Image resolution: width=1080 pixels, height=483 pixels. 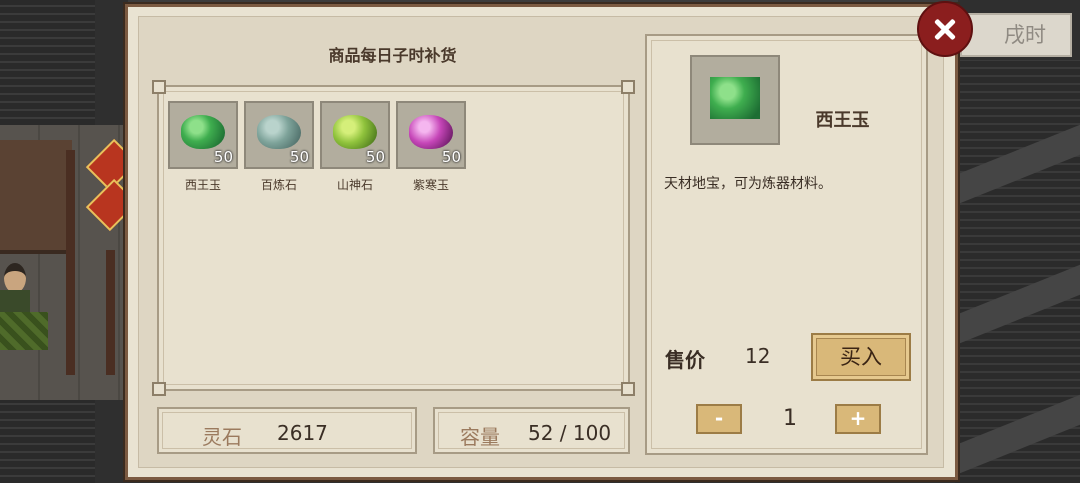 I want to click on price-label: 售价, so click(x=685, y=360).